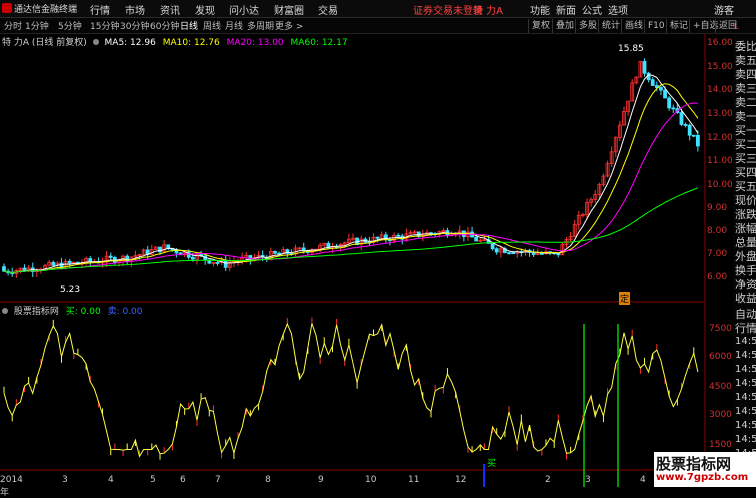 The height and width of the screenshot is (498, 756). What do you see at coordinates (720, 415) in the screenshot?
I see `indicator-tick: 3000` at bounding box center [720, 415].